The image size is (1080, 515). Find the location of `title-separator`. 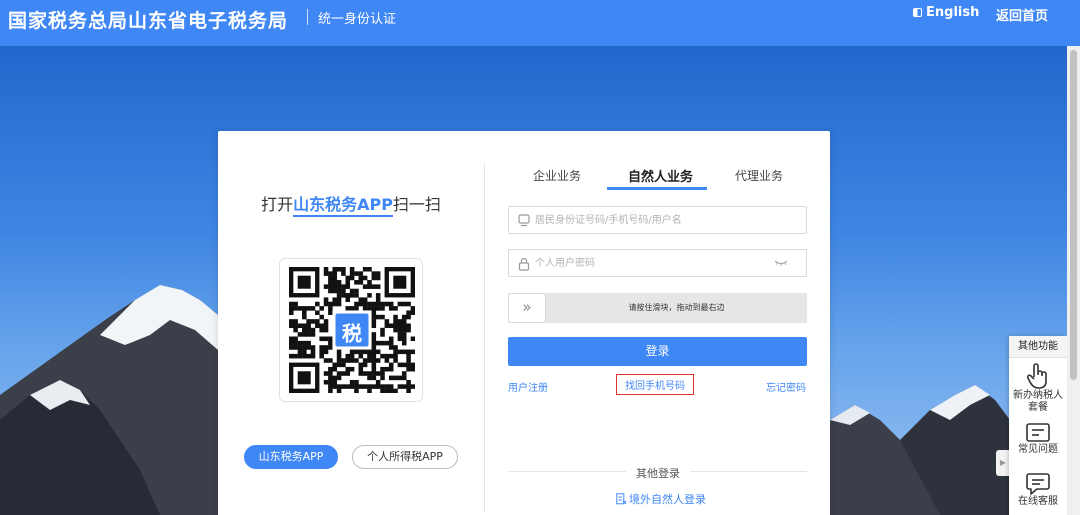

title-separator is located at coordinates (307, 17).